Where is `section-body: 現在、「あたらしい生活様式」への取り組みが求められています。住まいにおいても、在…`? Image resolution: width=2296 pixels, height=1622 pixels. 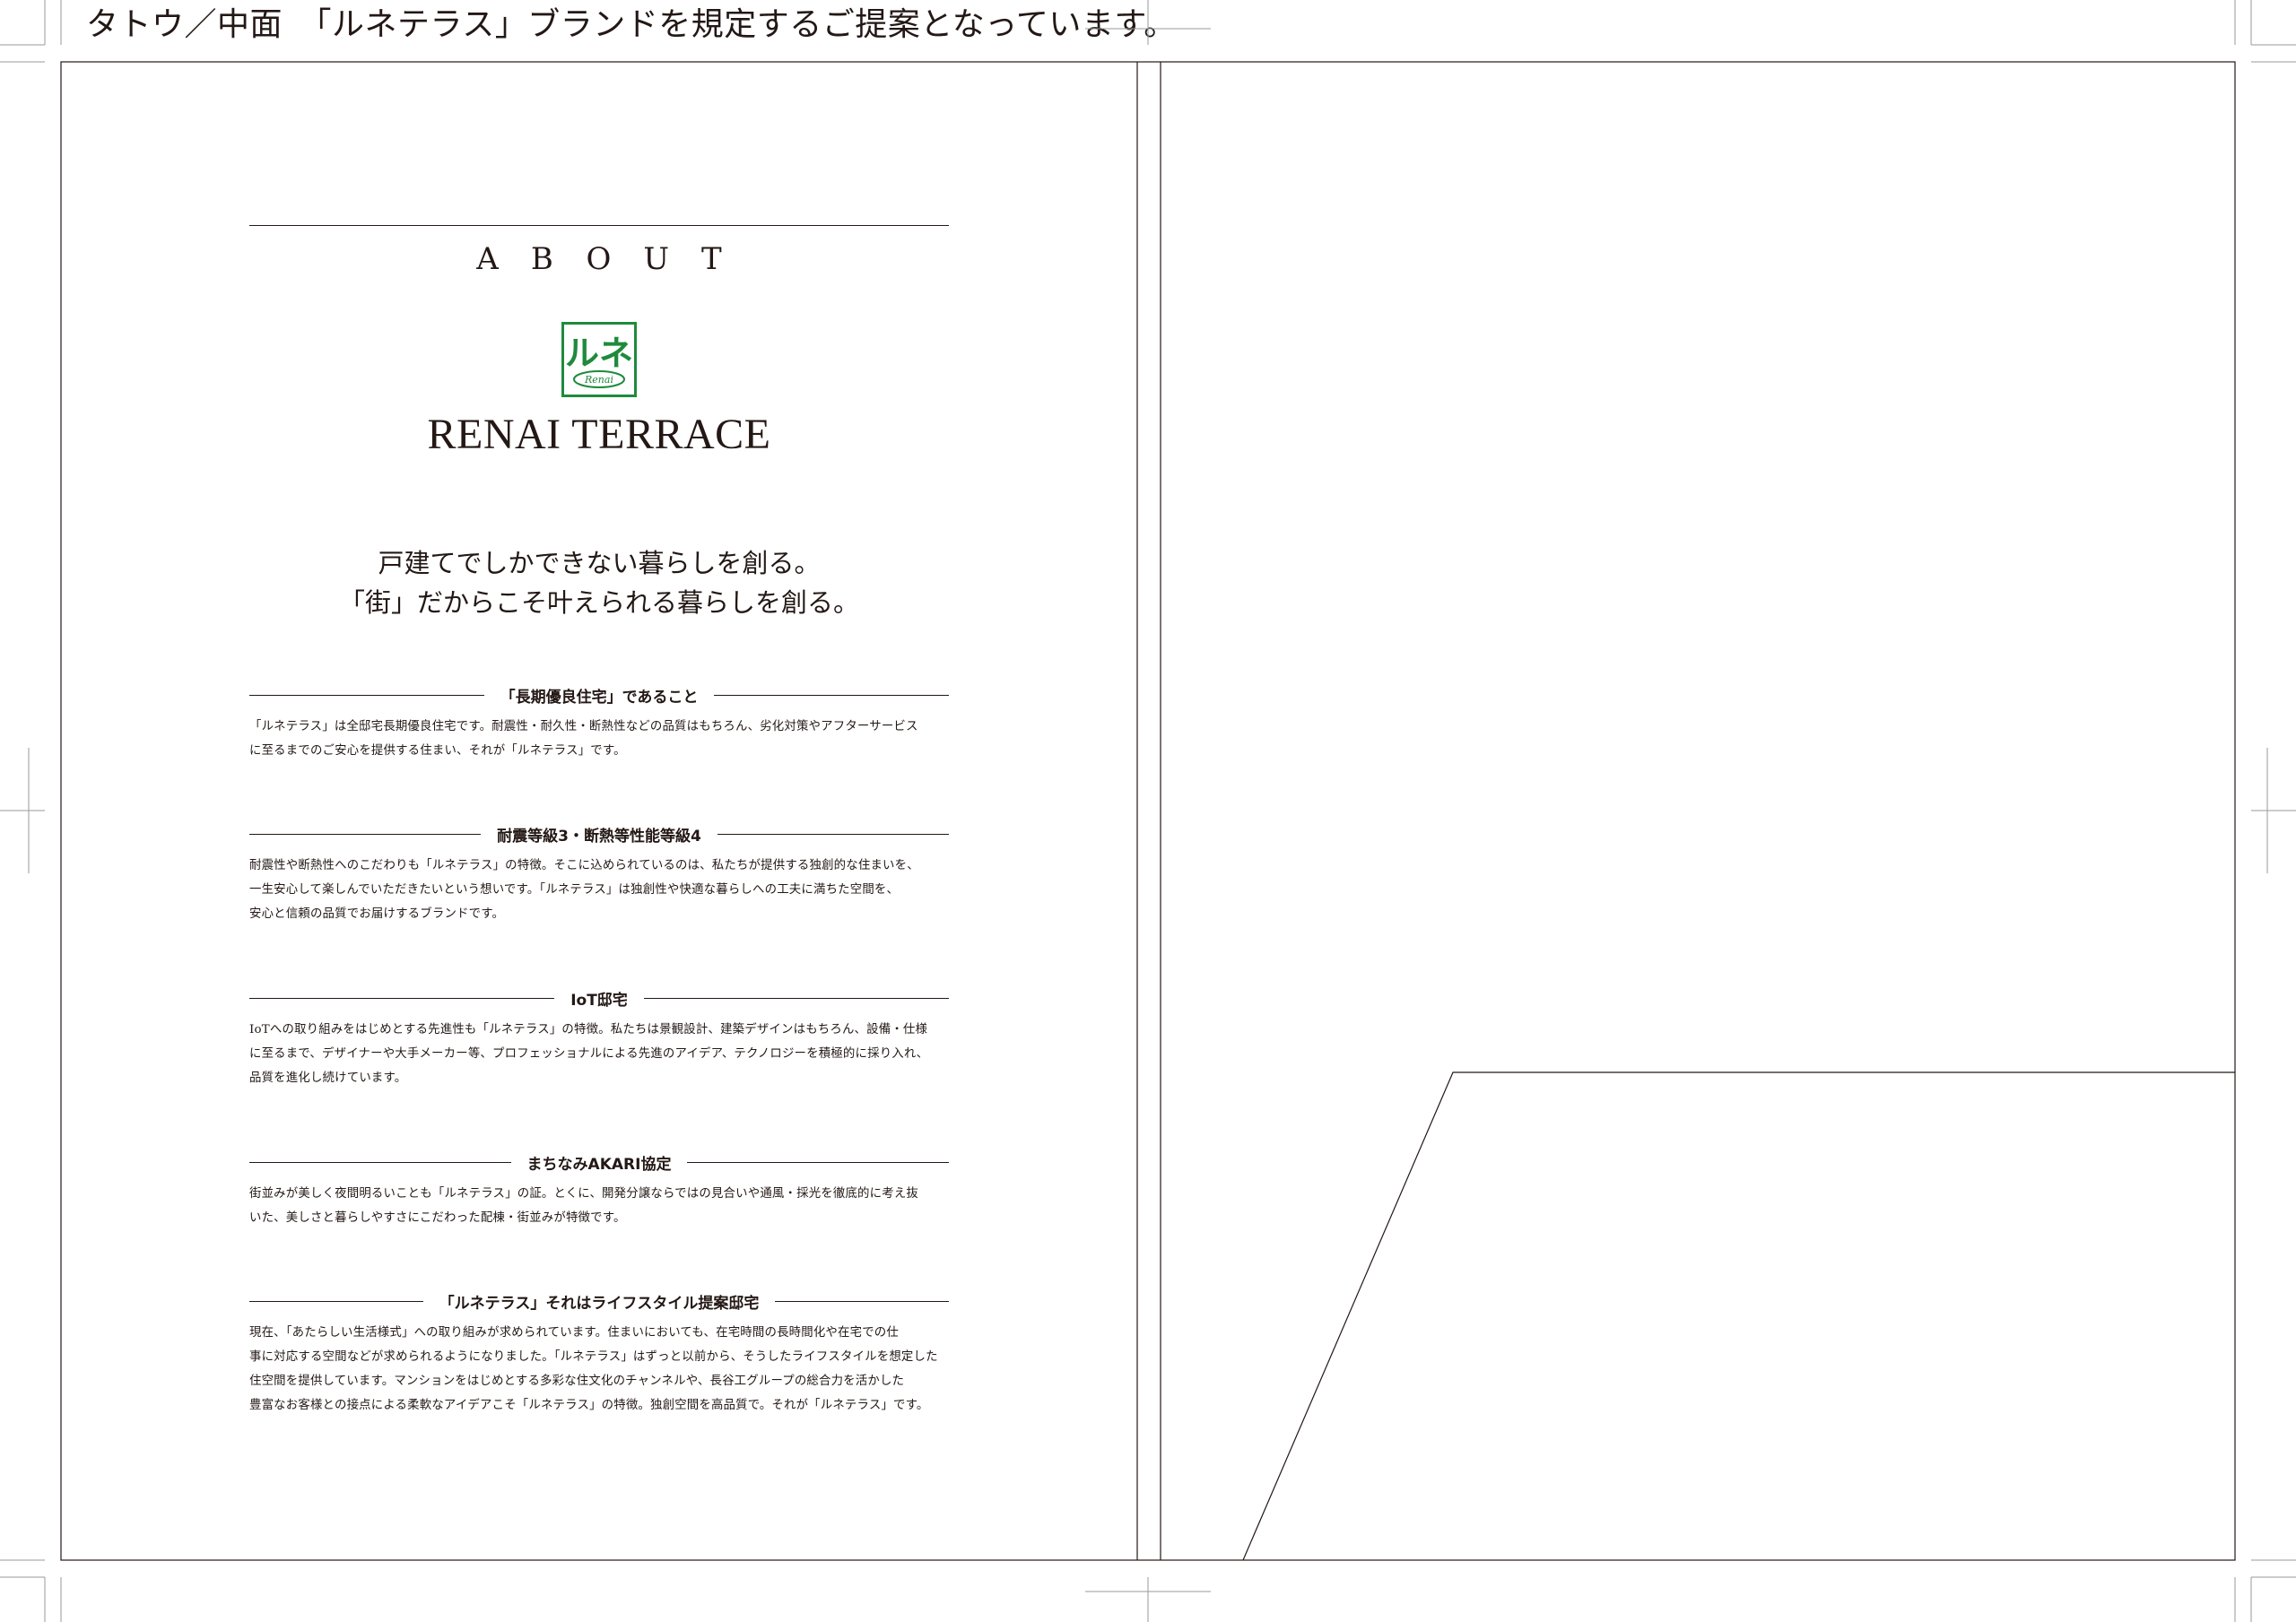 section-body: 現在、「あたらしい生活様式」への取り組みが求められています。住まいにおいても、在… is located at coordinates (599, 1369).